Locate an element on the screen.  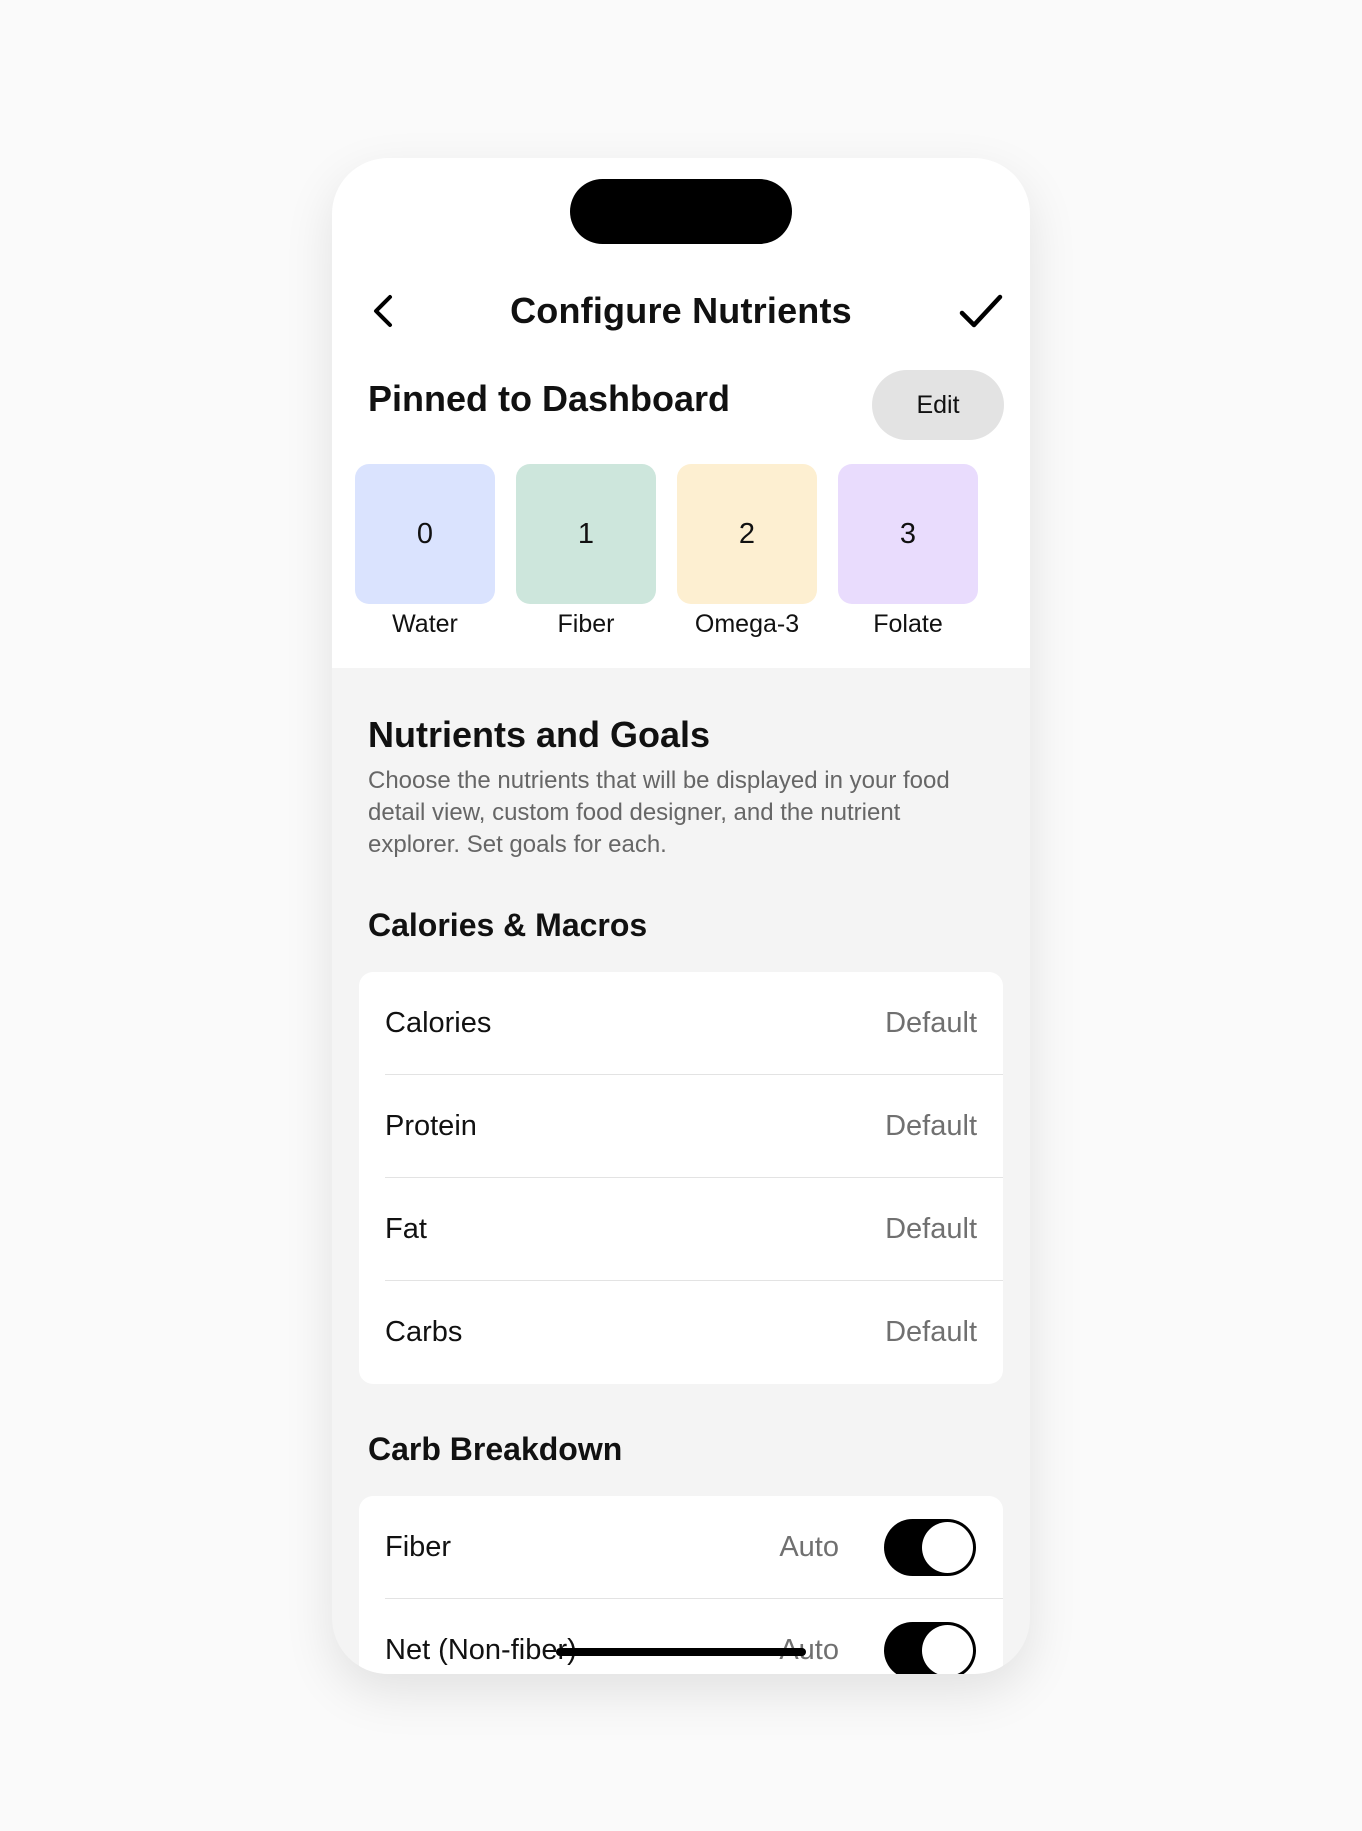
tile-label: Fiber is located at coordinates (586, 624).